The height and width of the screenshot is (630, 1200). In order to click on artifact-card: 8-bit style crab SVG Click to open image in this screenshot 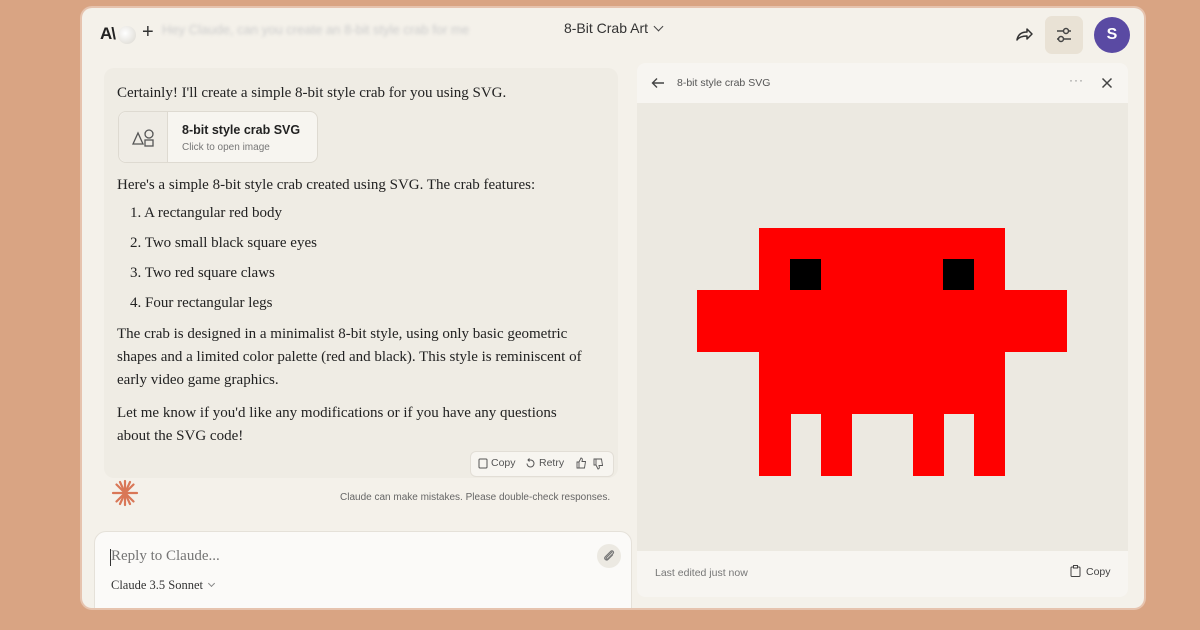, I will do `click(218, 137)`.